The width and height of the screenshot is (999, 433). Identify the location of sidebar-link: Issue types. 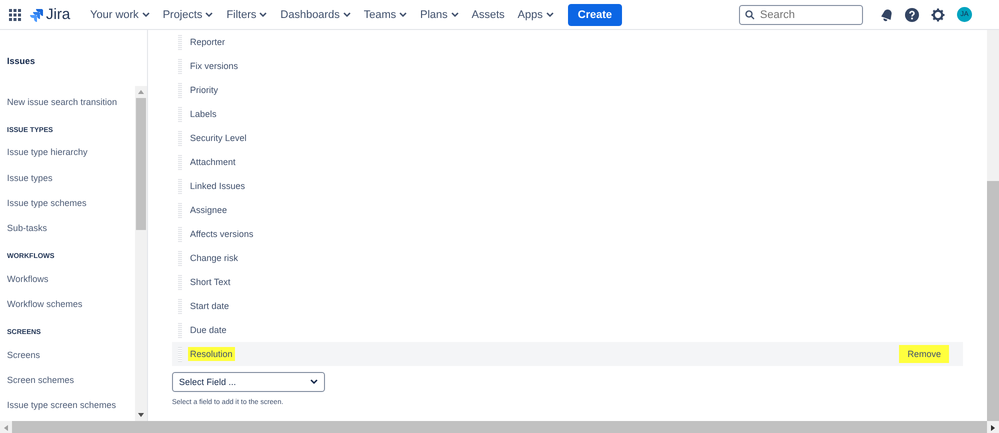
(67, 177).